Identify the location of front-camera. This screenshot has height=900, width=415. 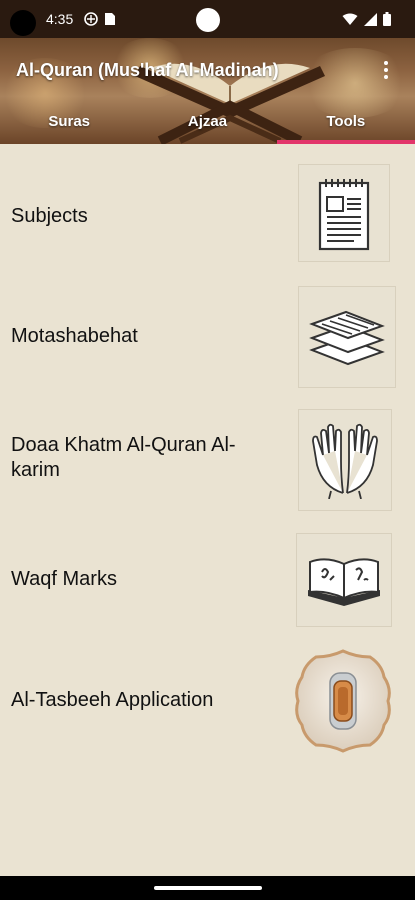
(208, 20).